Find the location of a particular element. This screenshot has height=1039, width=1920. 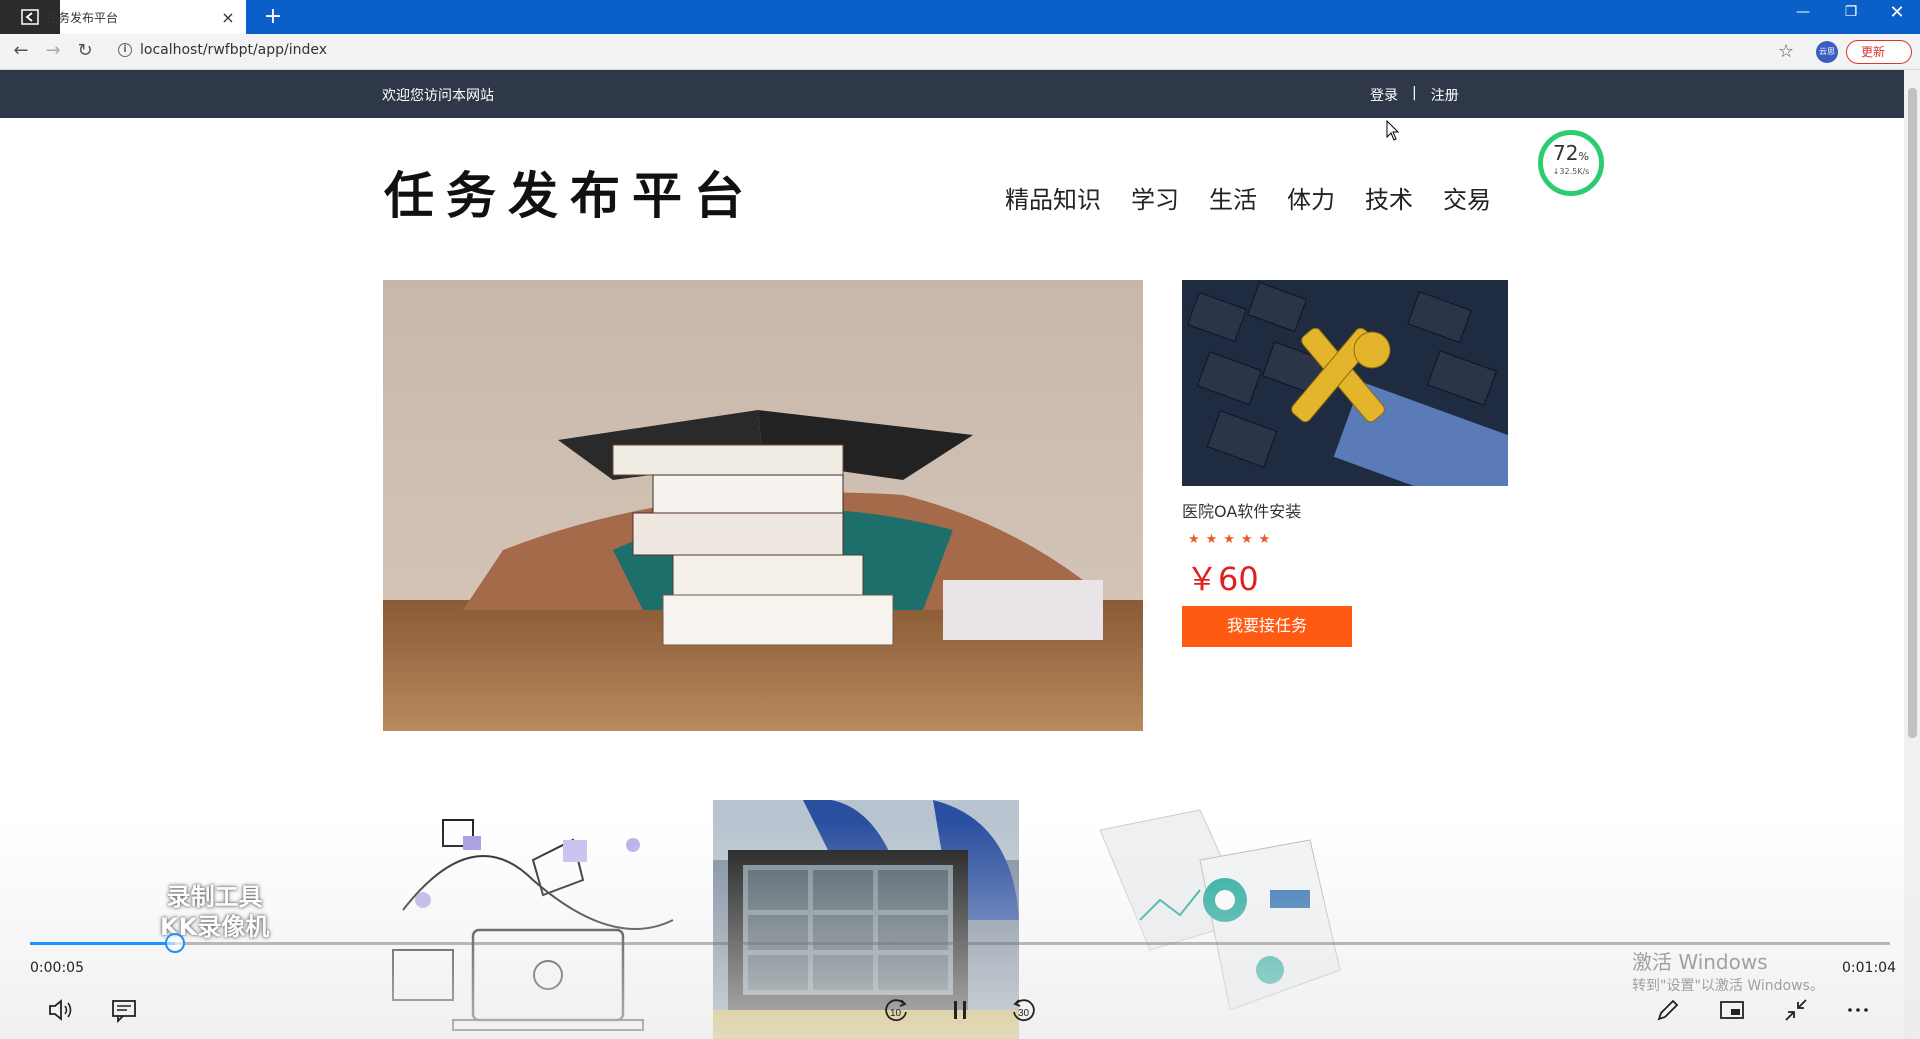

login-link: 登录 is located at coordinates (1384, 95).